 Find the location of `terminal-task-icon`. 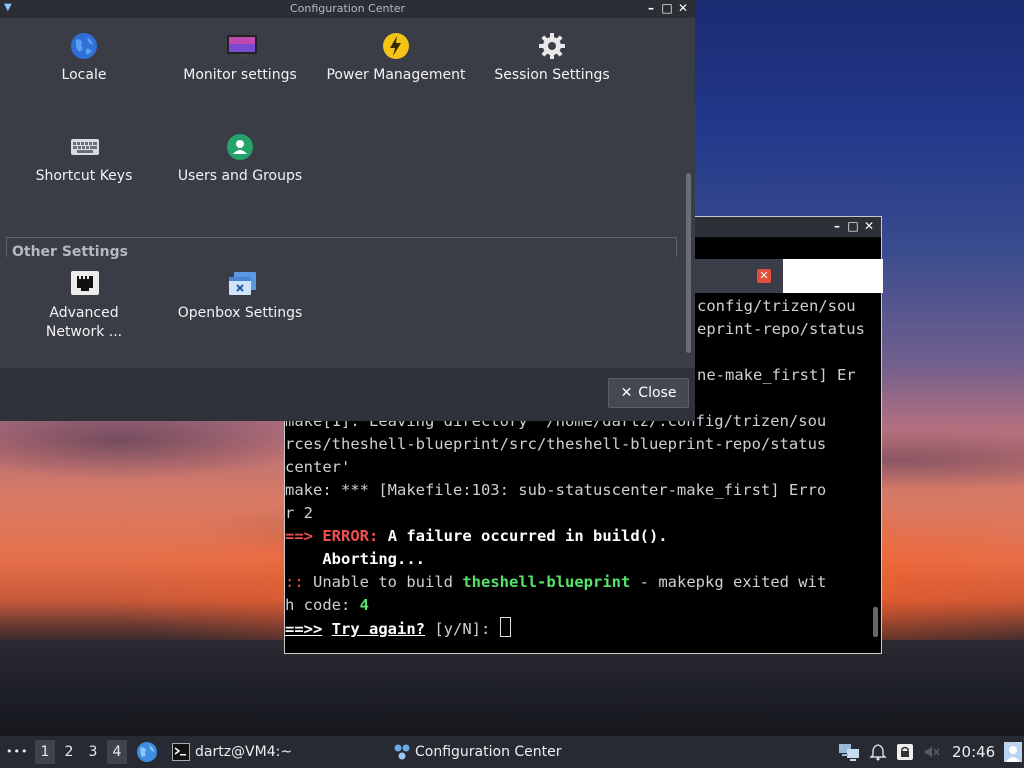

terminal-task-icon is located at coordinates (181, 752).